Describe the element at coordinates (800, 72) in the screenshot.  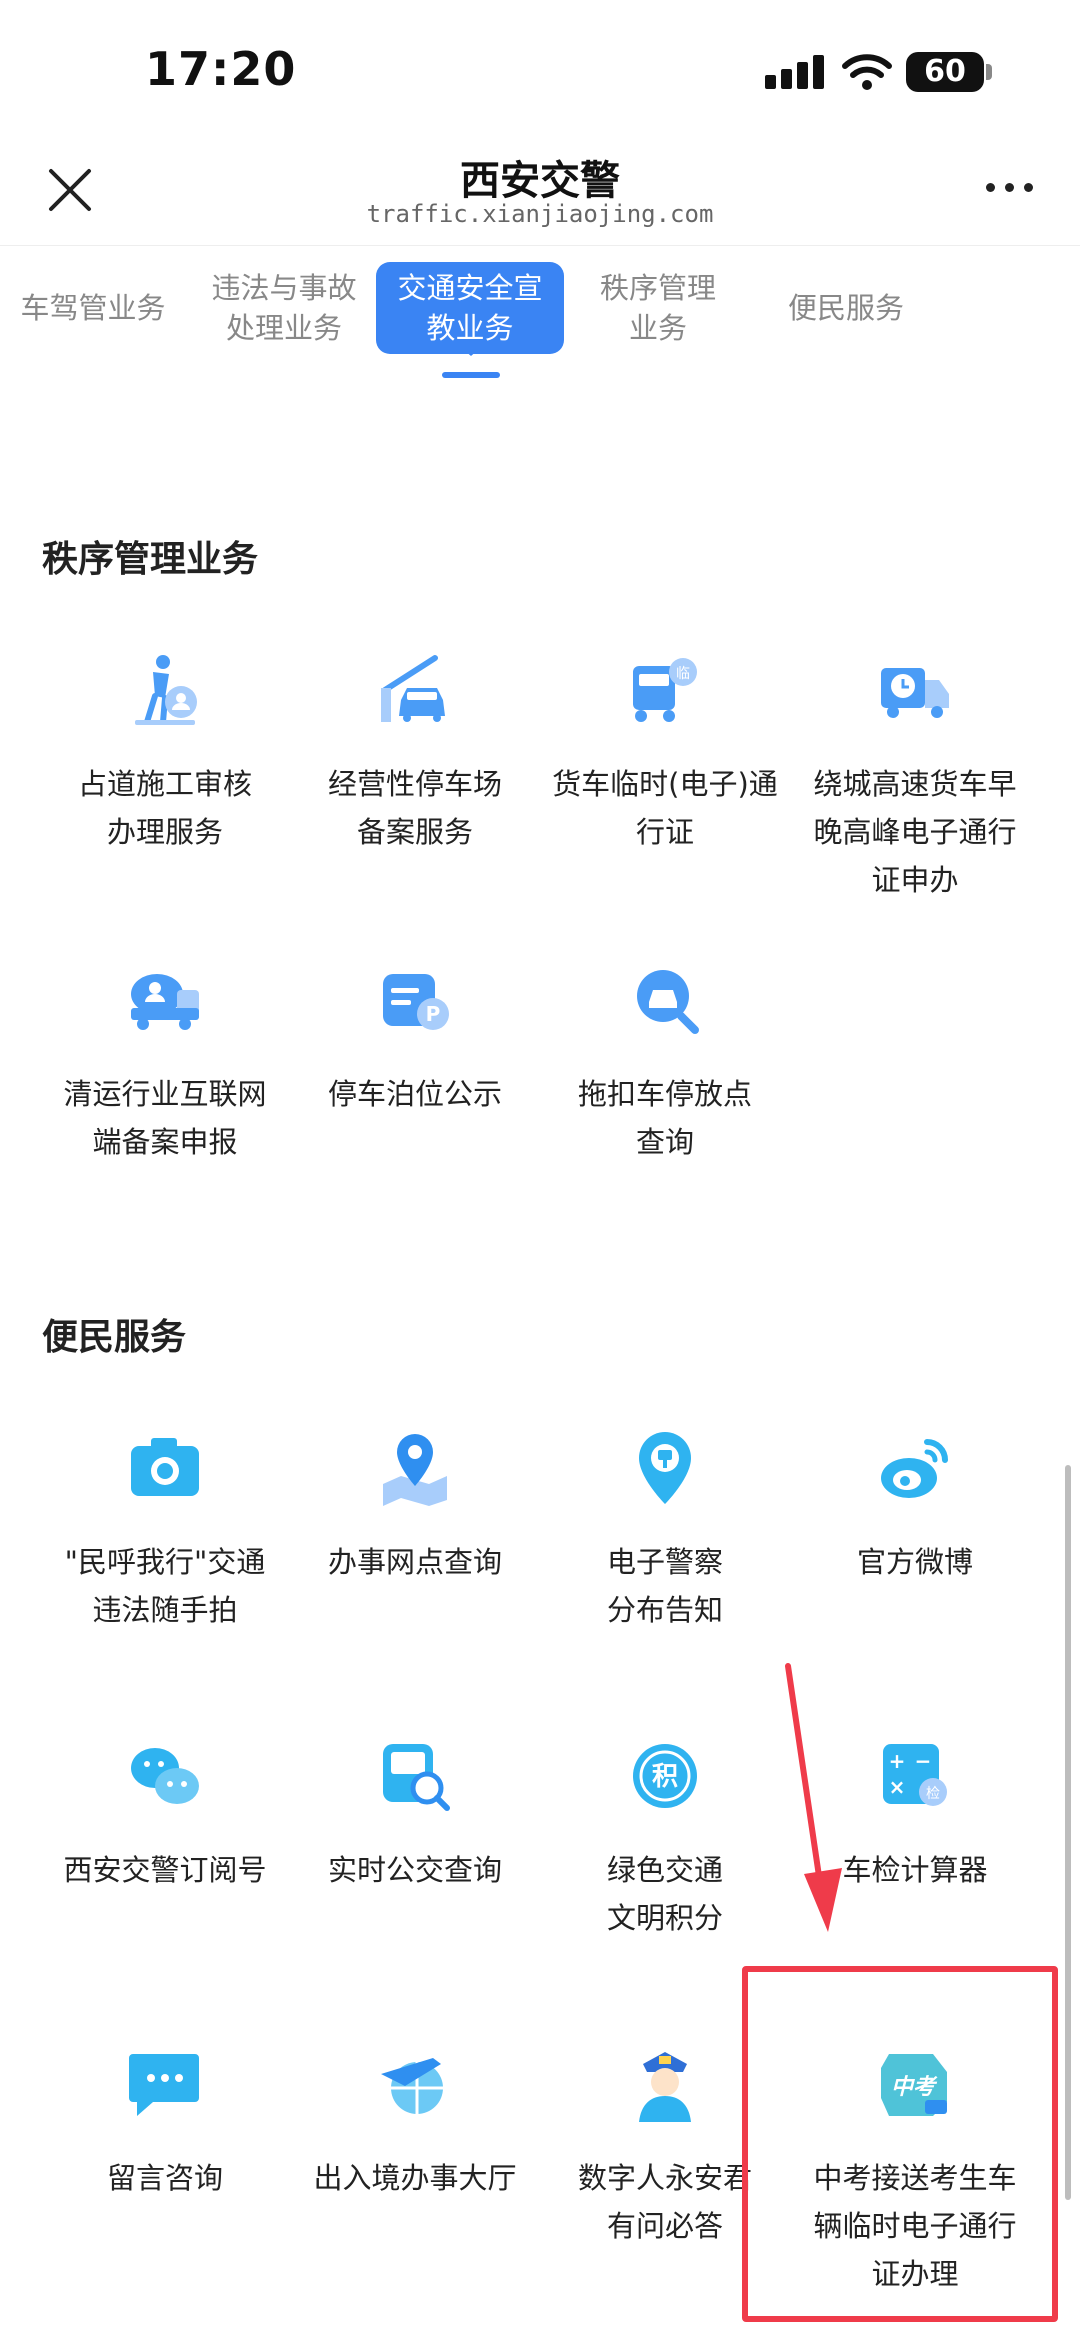
I see `cellular-signal-icon` at that location.